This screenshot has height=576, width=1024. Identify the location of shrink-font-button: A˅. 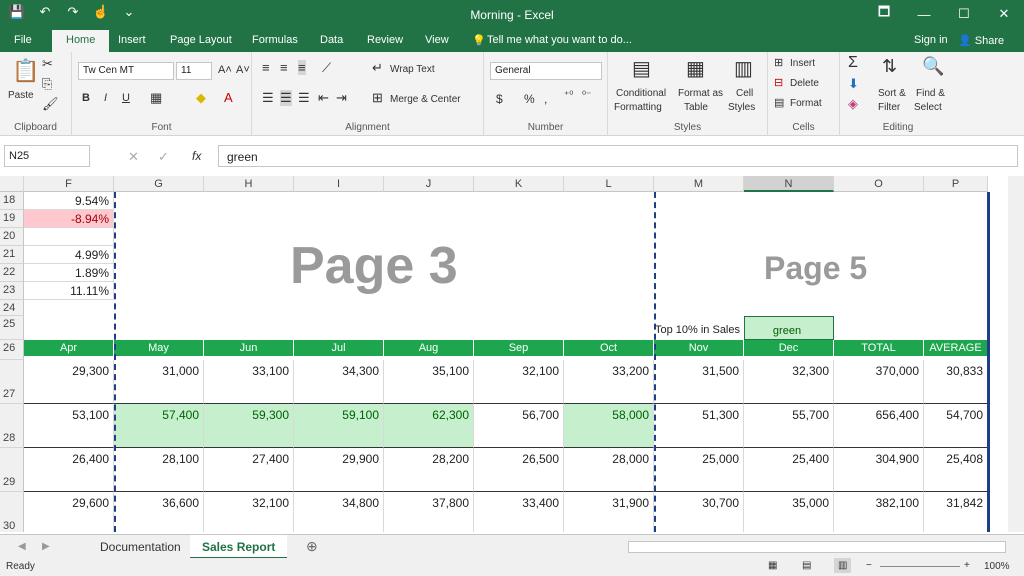
(243, 70).